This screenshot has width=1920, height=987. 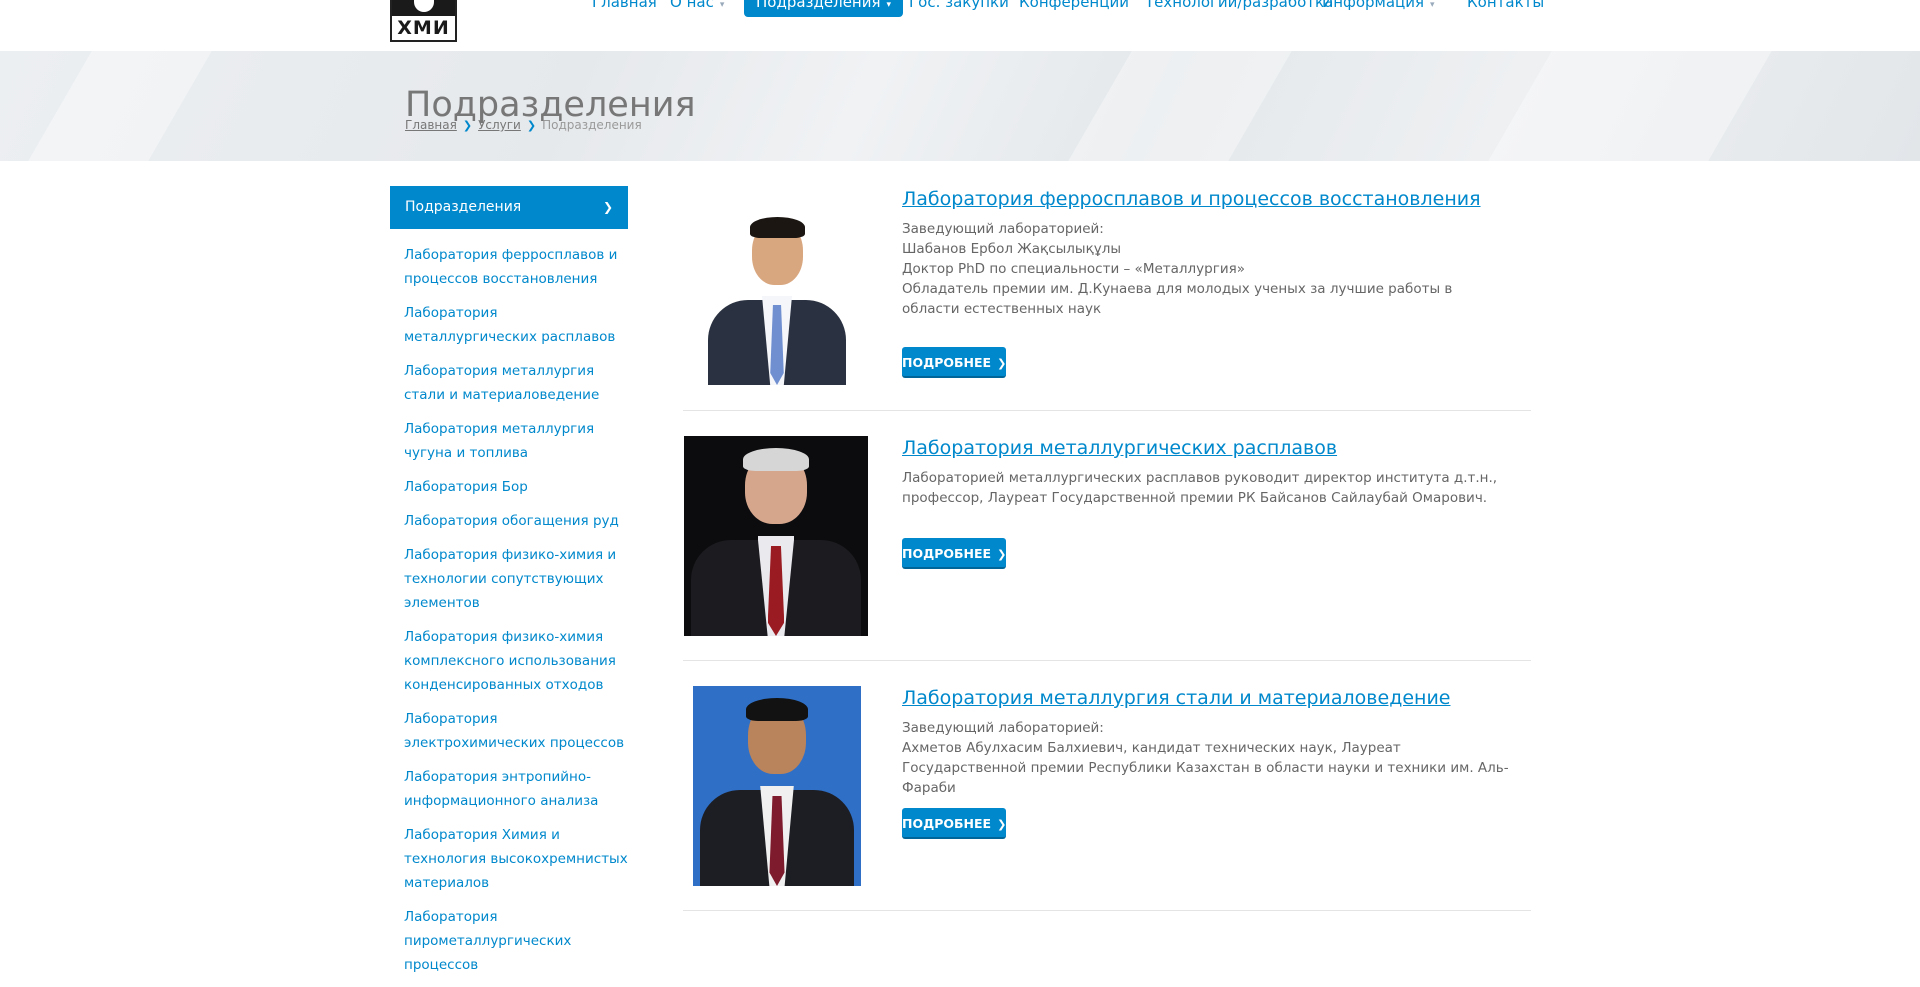 I want to click on nav-item-label: Подразделения, so click(x=818, y=5).